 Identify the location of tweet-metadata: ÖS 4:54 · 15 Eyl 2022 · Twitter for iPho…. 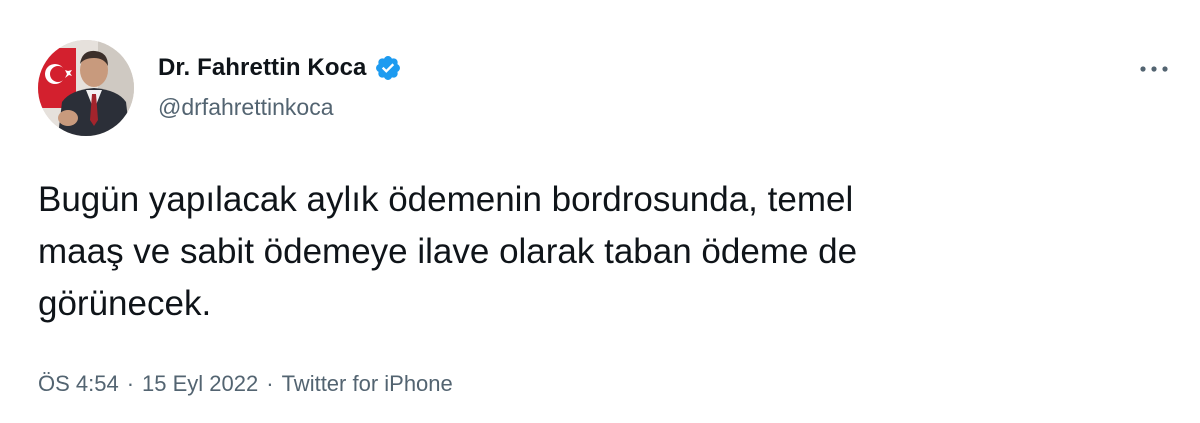
(245, 384).